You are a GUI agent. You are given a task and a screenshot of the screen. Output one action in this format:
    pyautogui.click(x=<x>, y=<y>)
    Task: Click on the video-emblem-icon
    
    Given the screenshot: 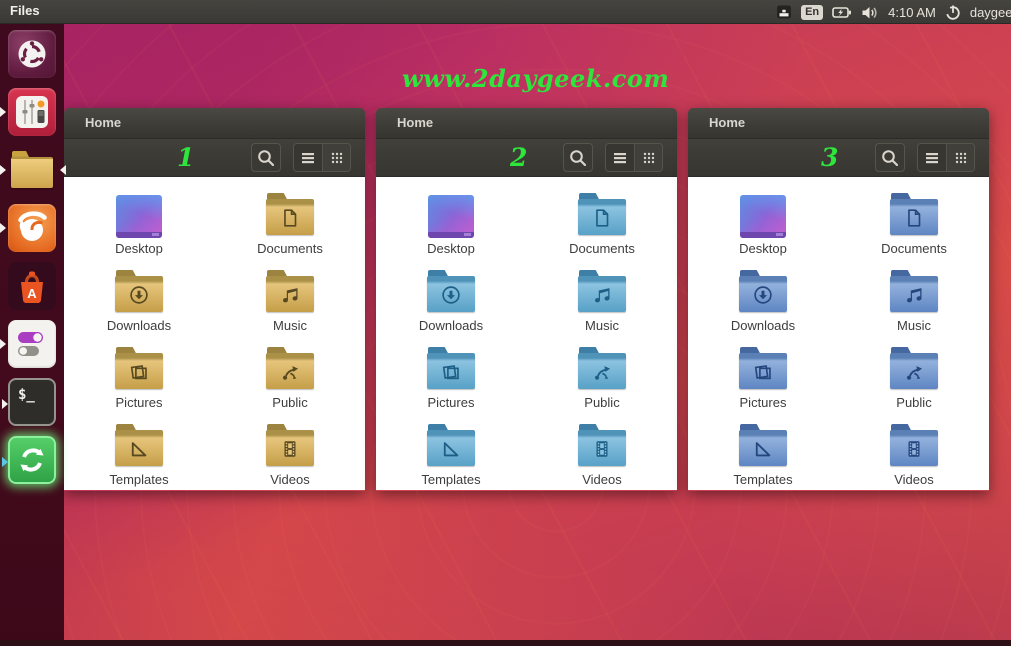 What is the action you would take?
    pyautogui.click(x=602, y=449)
    